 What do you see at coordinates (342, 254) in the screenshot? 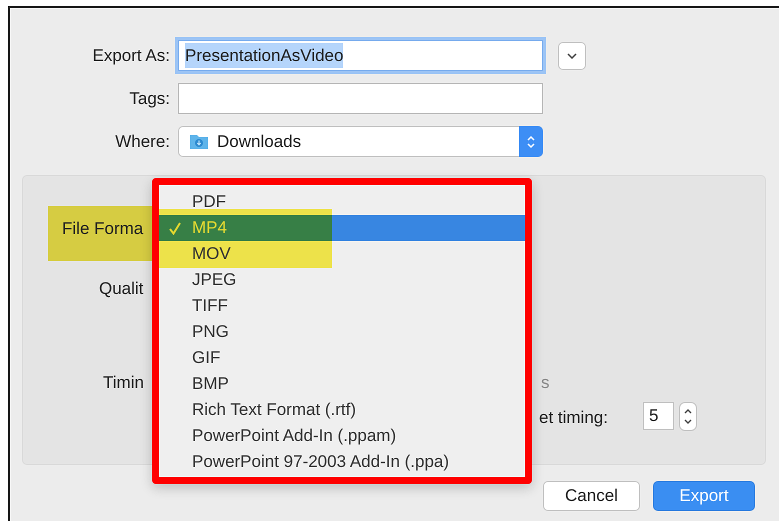
I see `menu-item: MOV` at bounding box center [342, 254].